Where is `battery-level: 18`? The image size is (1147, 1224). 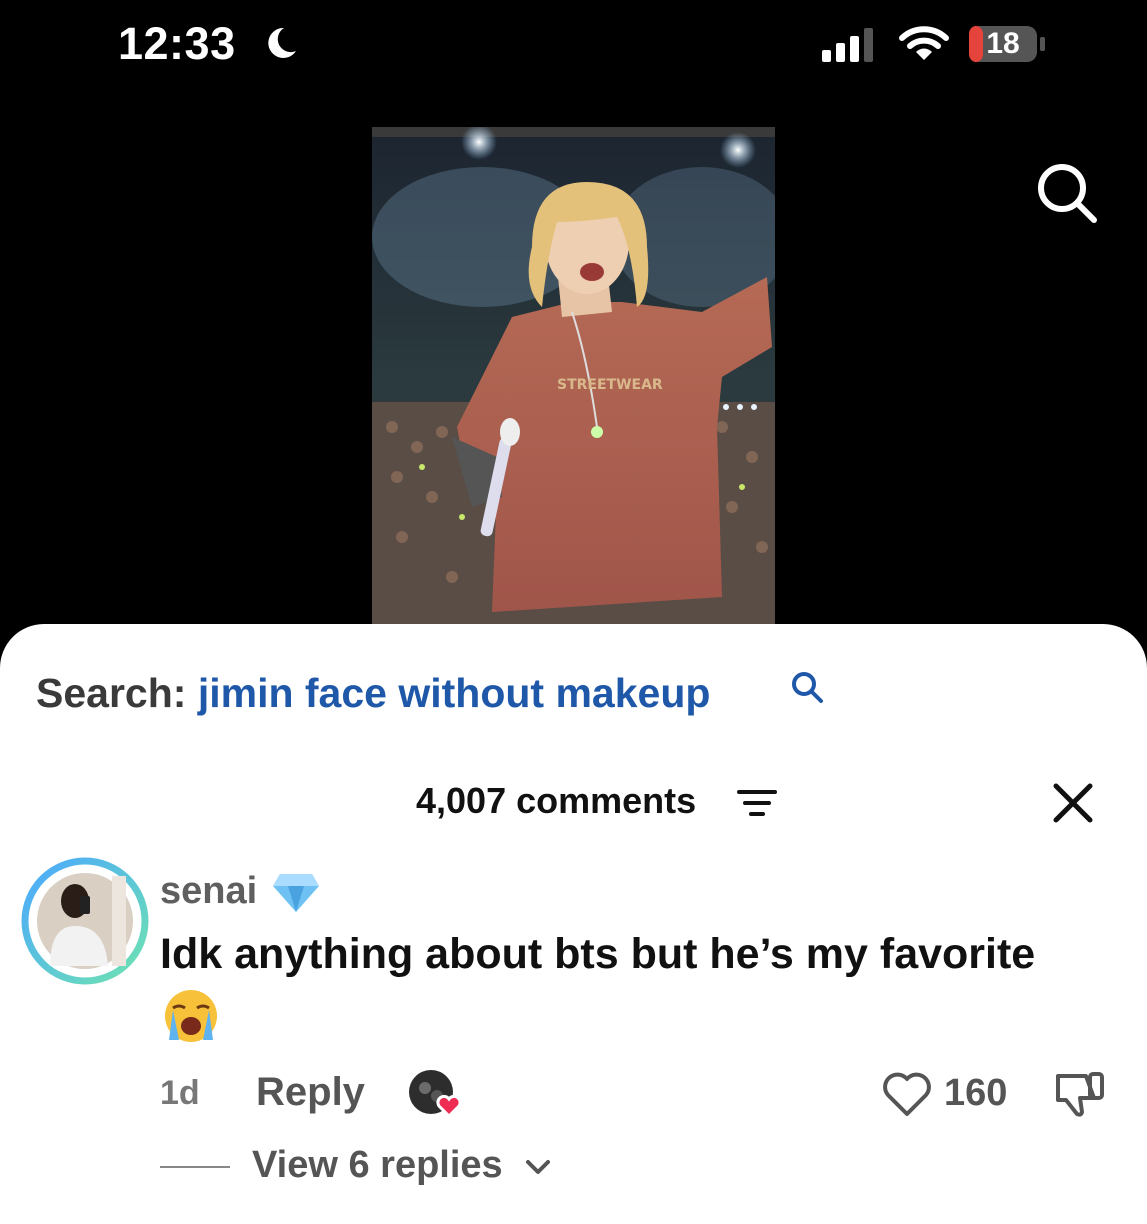 battery-level: 18 is located at coordinates (1003, 43).